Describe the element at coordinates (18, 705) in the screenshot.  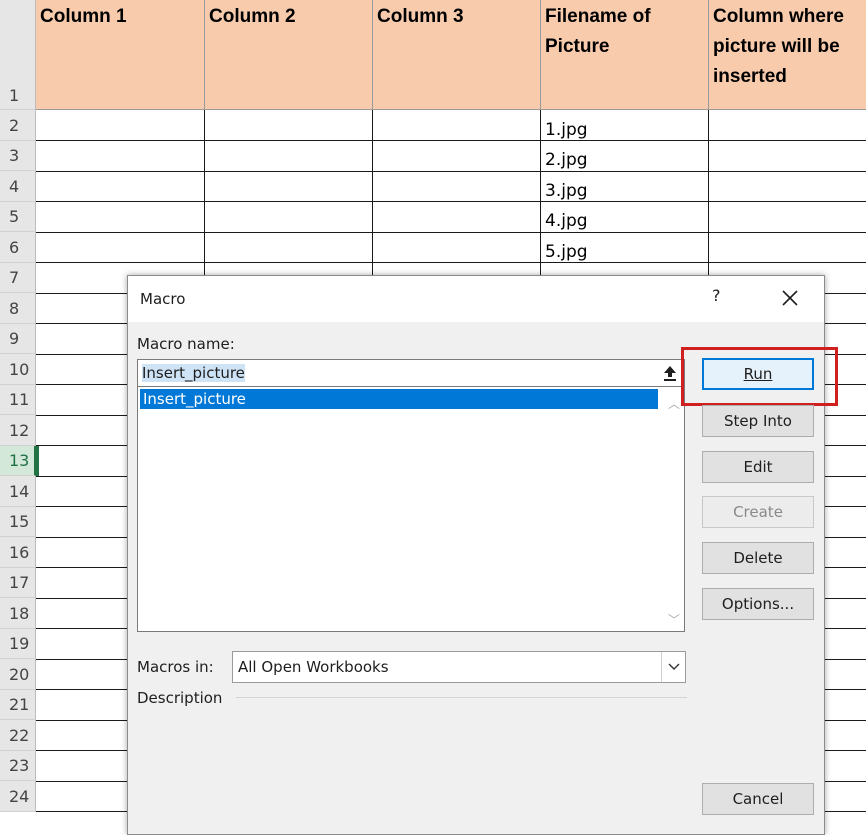
I see `row-header: 21` at that location.